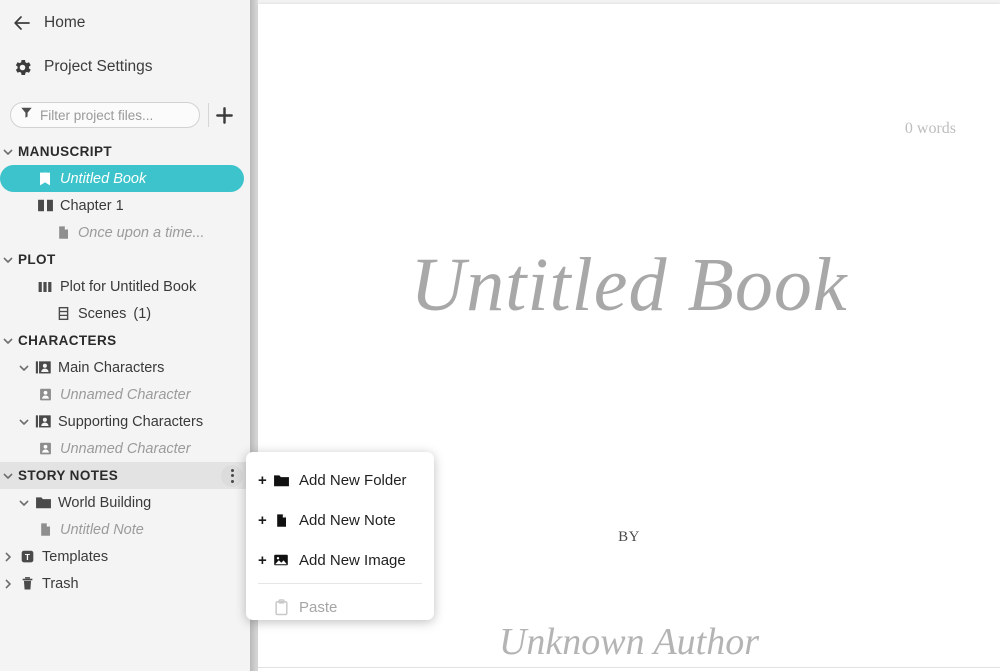 This screenshot has width=1000, height=671. Describe the element at coordinates (111, 367) in the screenshot. I see `tree-item-label: Main Characters` at that location.